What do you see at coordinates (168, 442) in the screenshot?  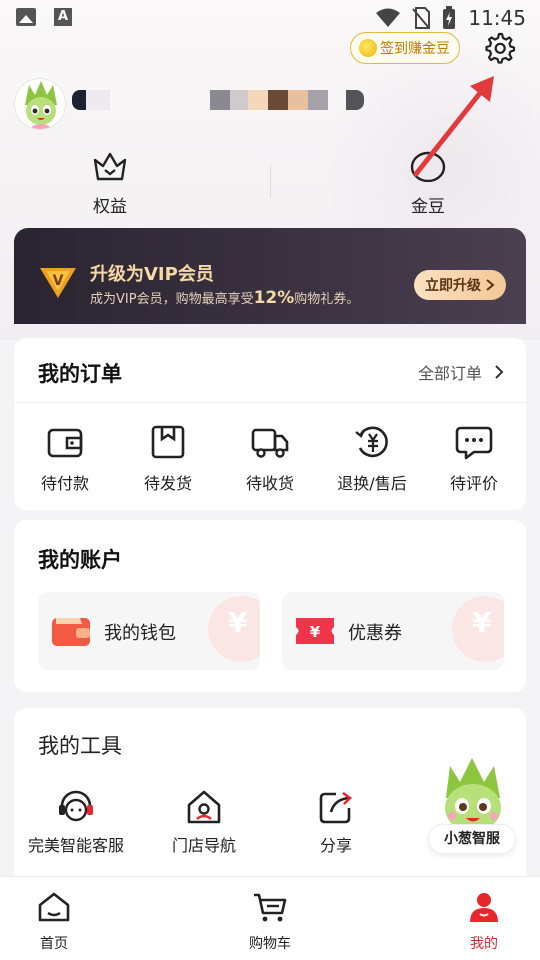 I see `package-icon` at bounding box center [168, 442].